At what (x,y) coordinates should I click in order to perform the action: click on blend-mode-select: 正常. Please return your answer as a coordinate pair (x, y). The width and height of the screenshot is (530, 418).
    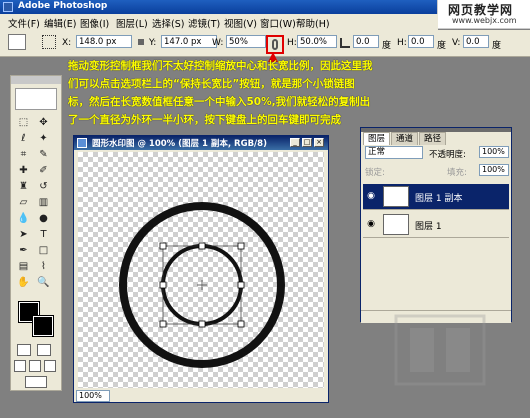
    Looking at the image, I should click on (394, 152).